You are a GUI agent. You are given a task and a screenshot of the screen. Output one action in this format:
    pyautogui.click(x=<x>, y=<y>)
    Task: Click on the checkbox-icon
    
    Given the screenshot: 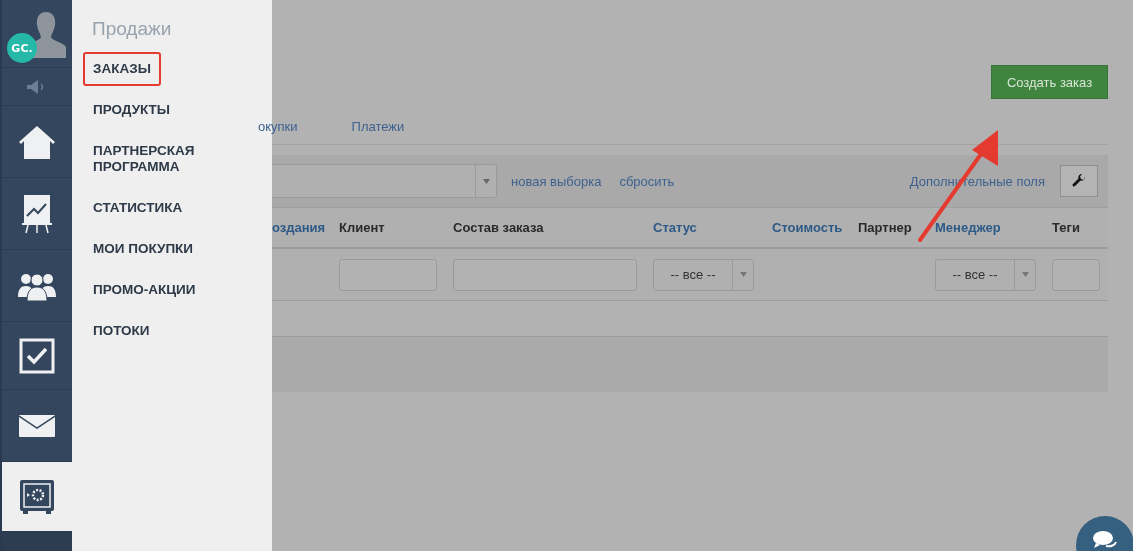 What is the action you would take?
    pyautogui.click(x=37, y=355)
    